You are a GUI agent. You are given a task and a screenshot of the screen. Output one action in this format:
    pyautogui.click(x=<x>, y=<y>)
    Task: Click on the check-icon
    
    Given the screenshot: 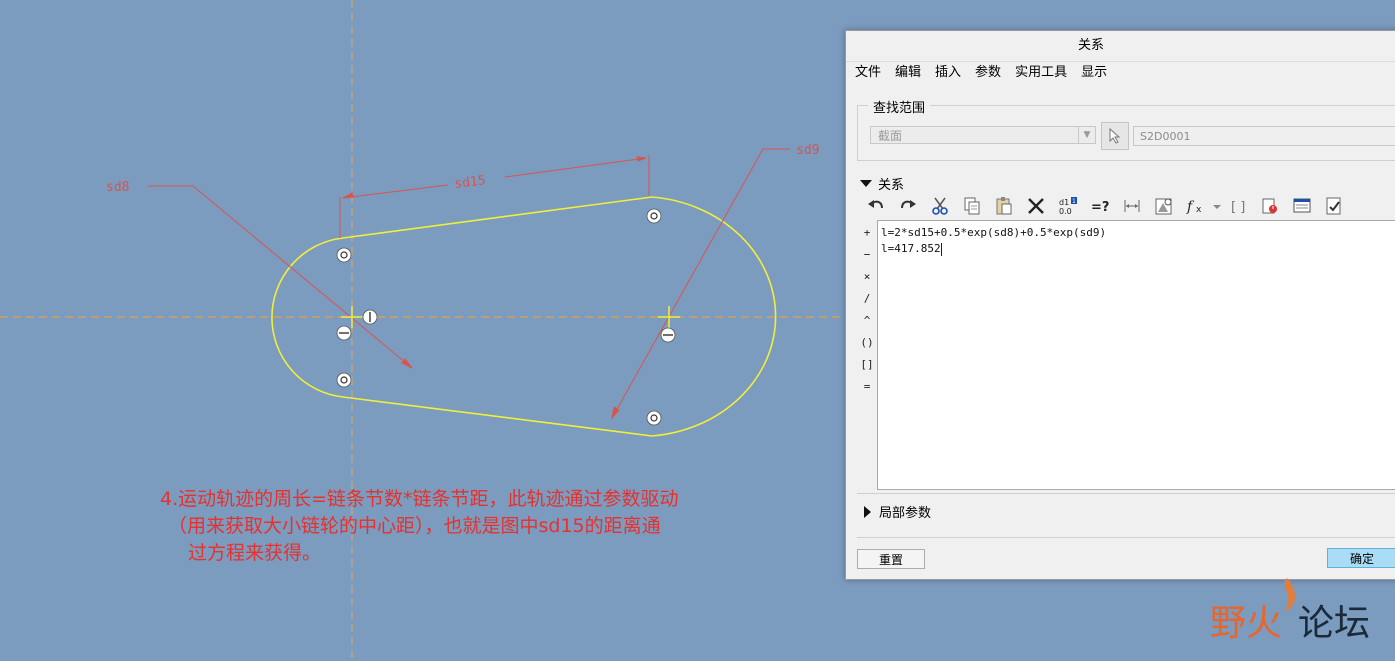 What is the action you would take?
    pyautogui.click(x=1333, y=206)
    